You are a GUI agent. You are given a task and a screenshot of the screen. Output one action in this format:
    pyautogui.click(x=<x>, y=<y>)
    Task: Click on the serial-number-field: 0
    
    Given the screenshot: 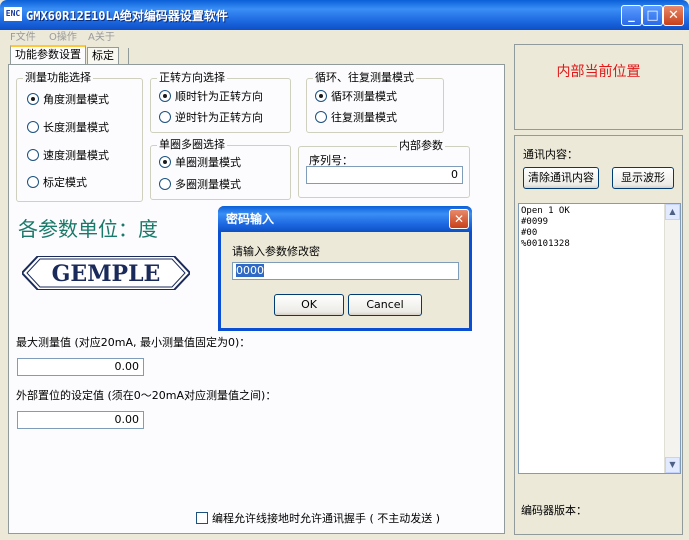 What is the action you would take?
    pyautogui.click(x=384, y=175)
    